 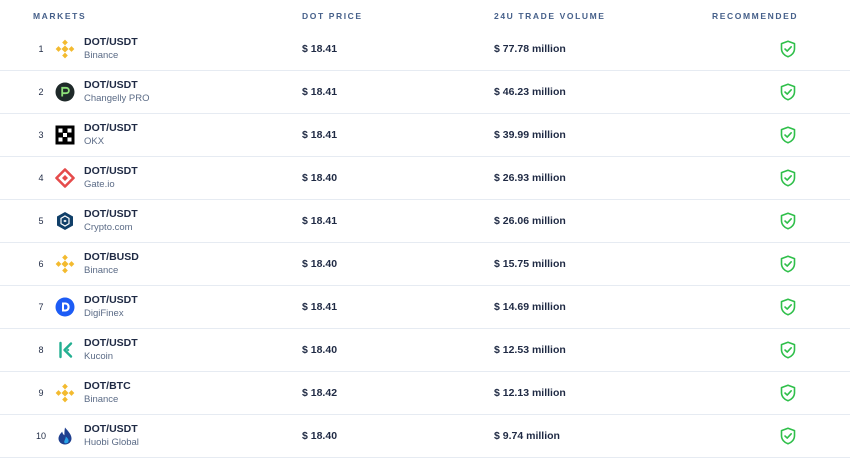 What do you see at coordinates (41, 135) in the screenshot?
I see `row-rank: 3` at bounding box center [41, 135].